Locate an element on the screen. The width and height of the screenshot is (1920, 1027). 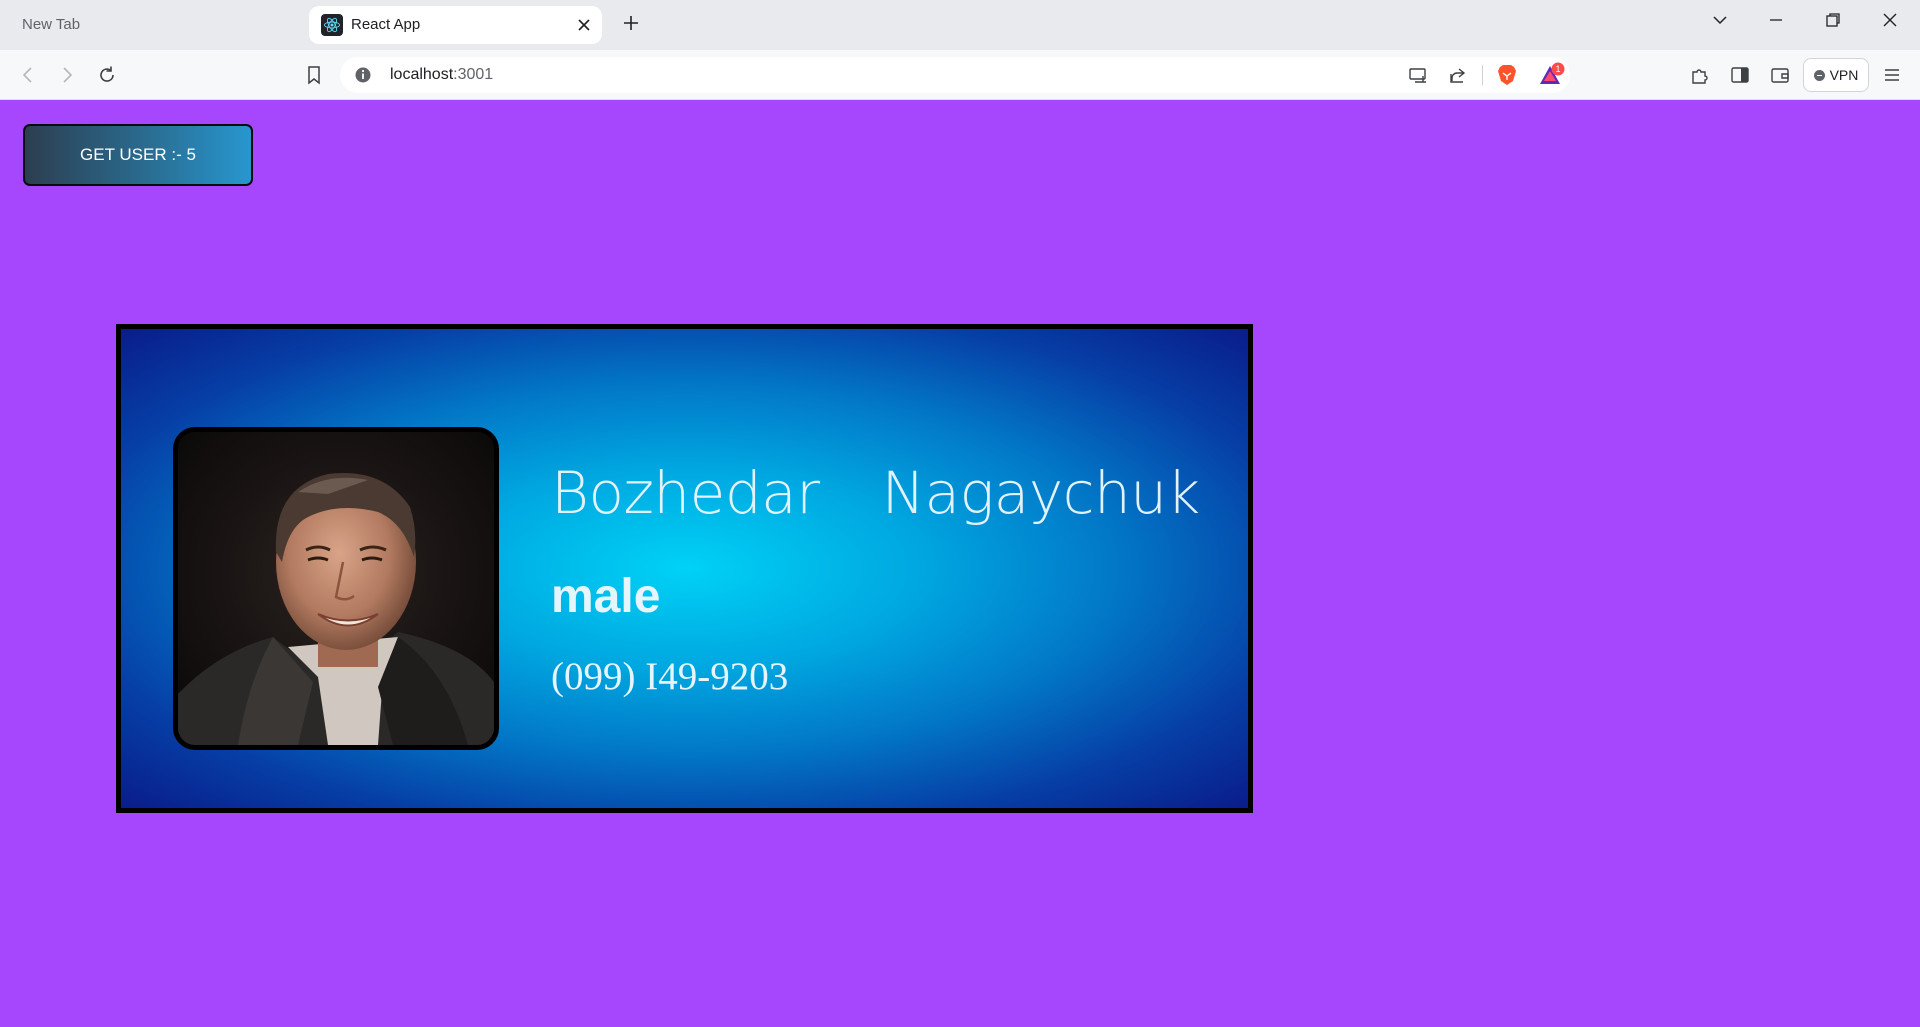
tab-strip: New Tab React App is located at coordinates (960, 25).